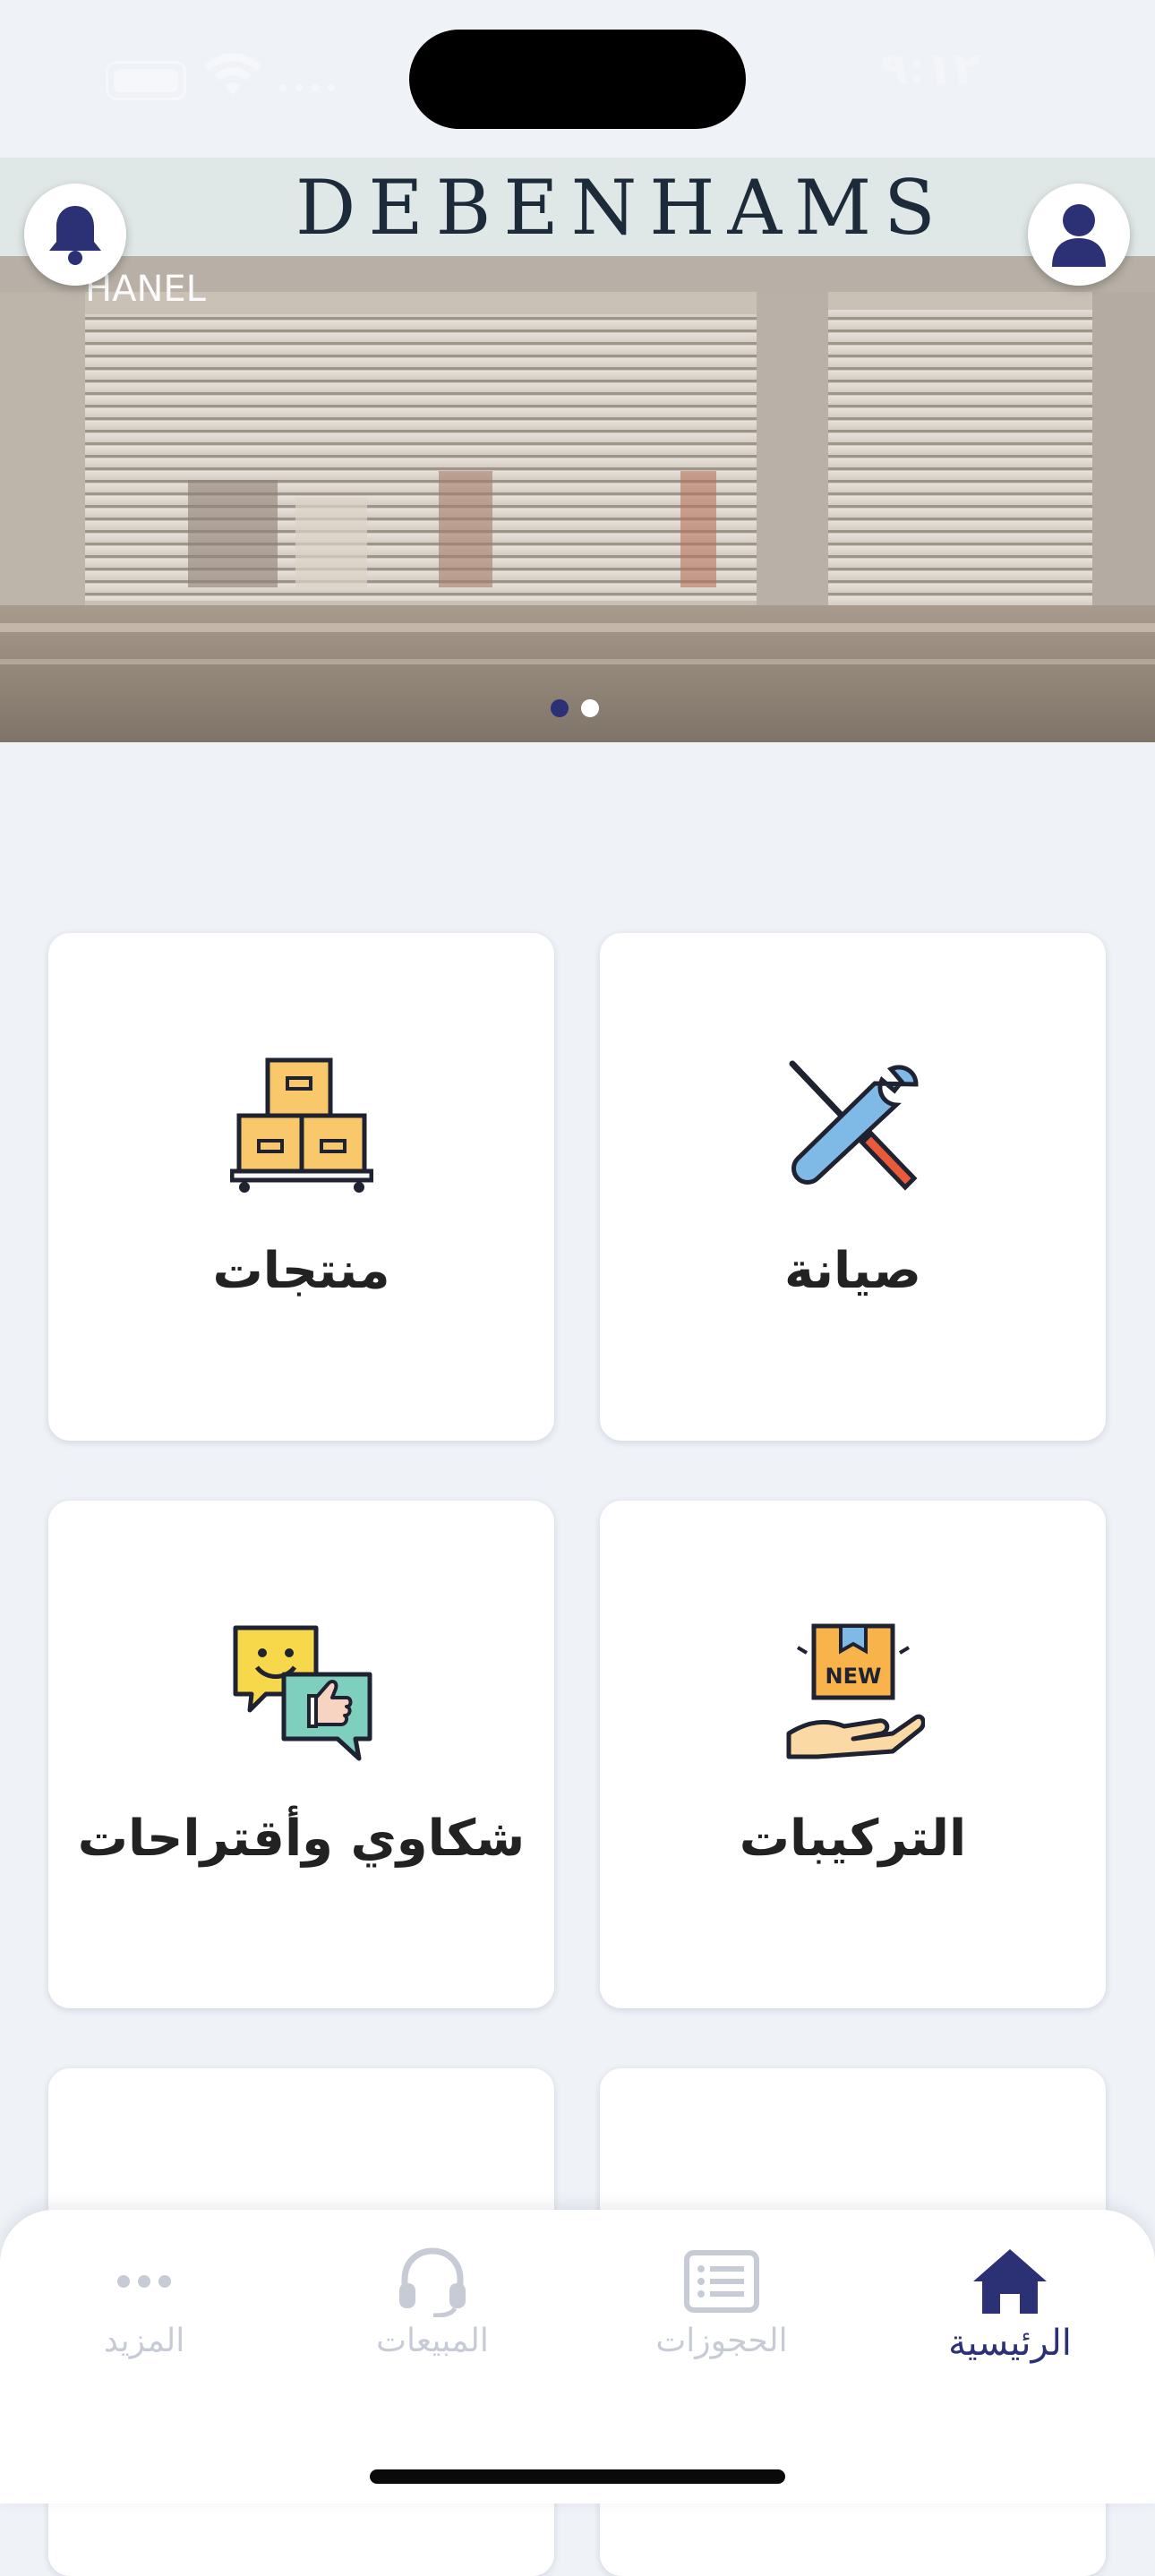  I want to click on tools-icon, so click(854, 1125).